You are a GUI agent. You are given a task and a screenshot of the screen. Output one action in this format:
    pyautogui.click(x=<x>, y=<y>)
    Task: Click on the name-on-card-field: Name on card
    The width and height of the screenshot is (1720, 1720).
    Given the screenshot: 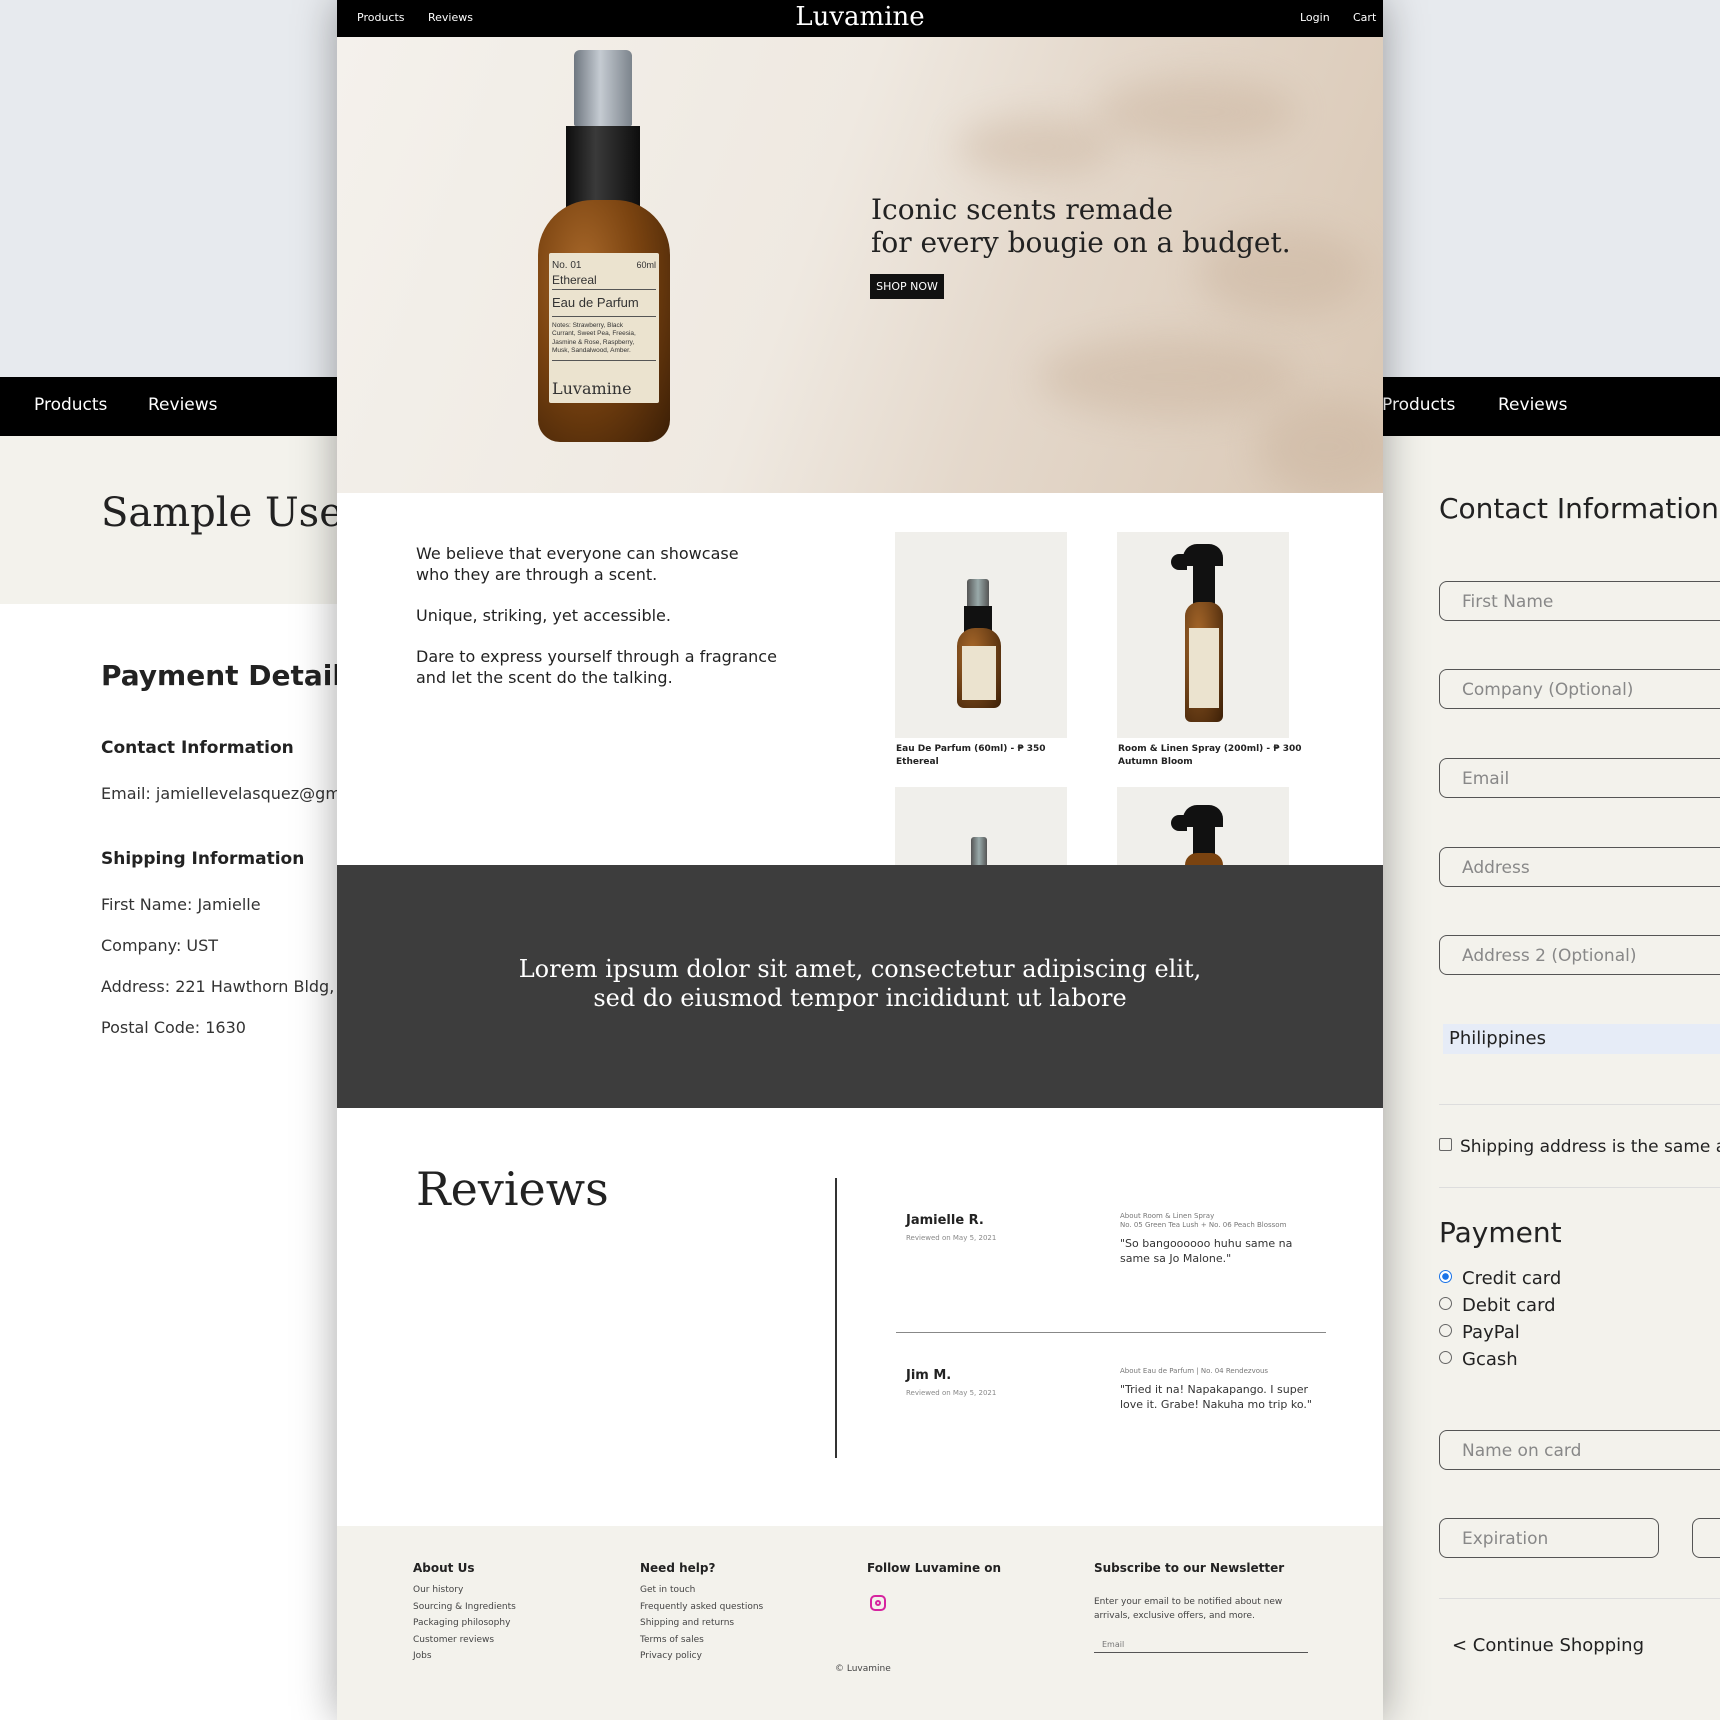 What is the action you would take?
    pyautogui.click(x=1579, y=1450)
    